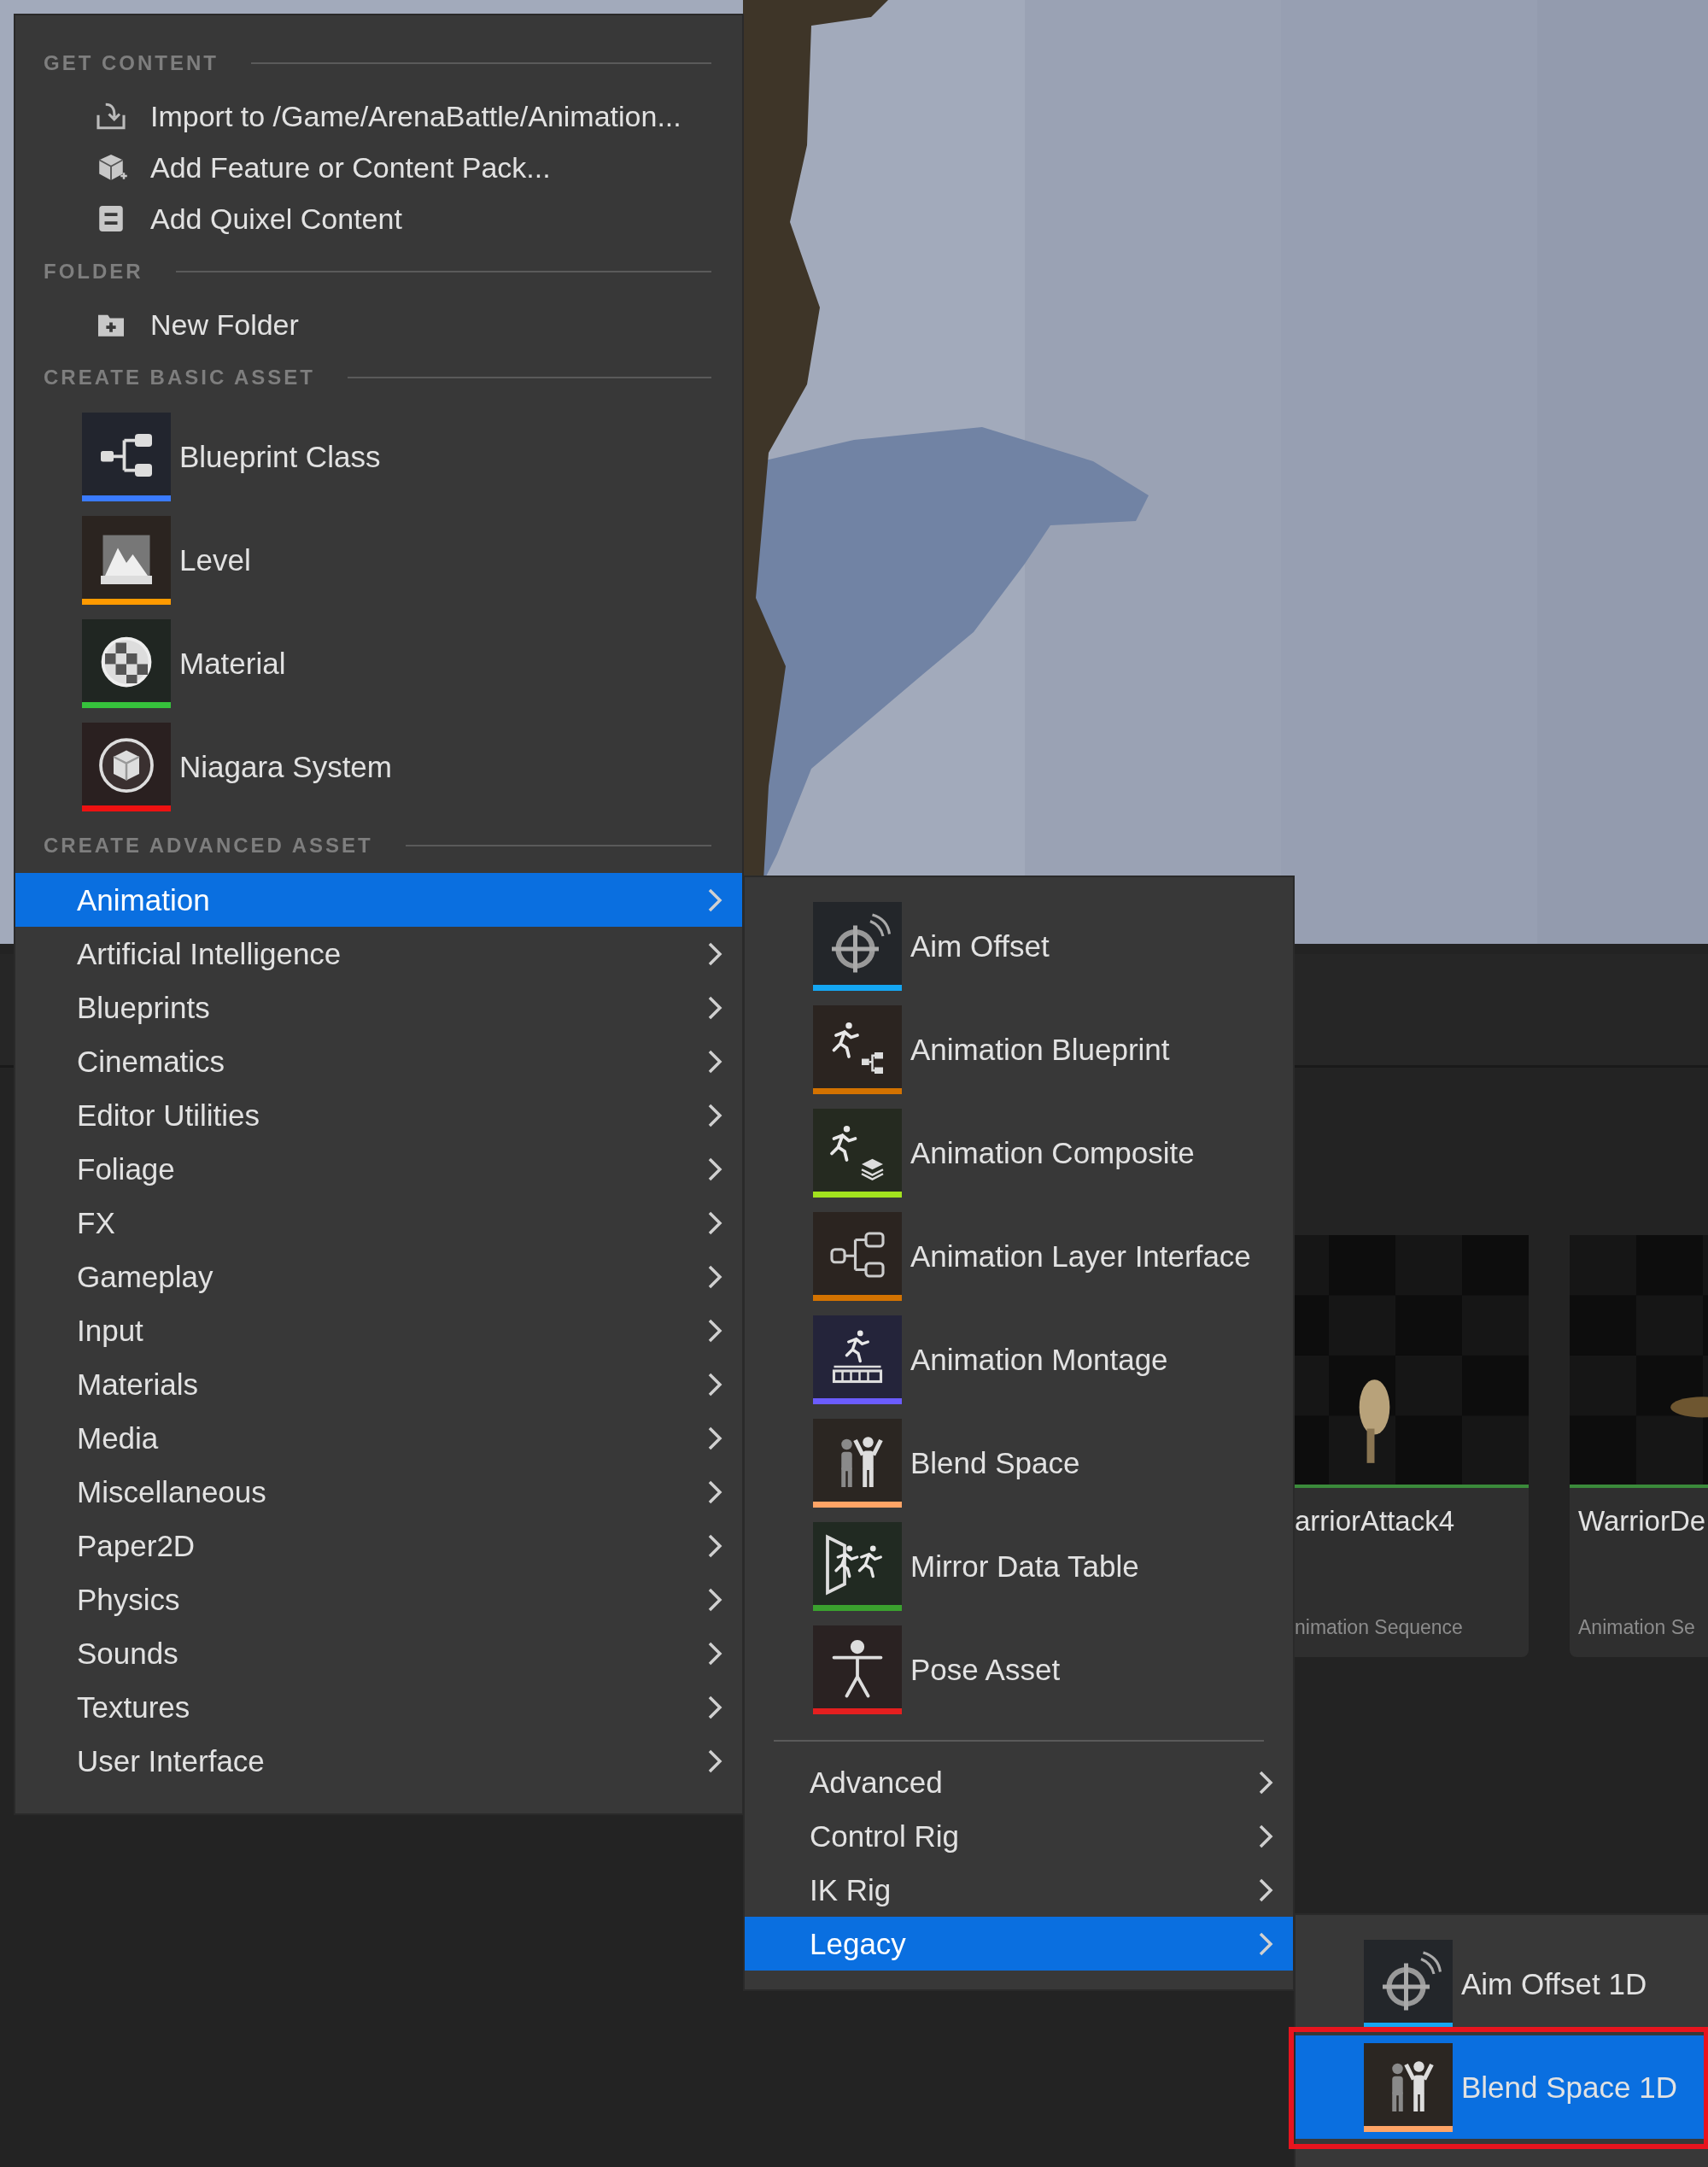  I want to click on section-header: CREATE BASIC ASSET, so click(180, 377).